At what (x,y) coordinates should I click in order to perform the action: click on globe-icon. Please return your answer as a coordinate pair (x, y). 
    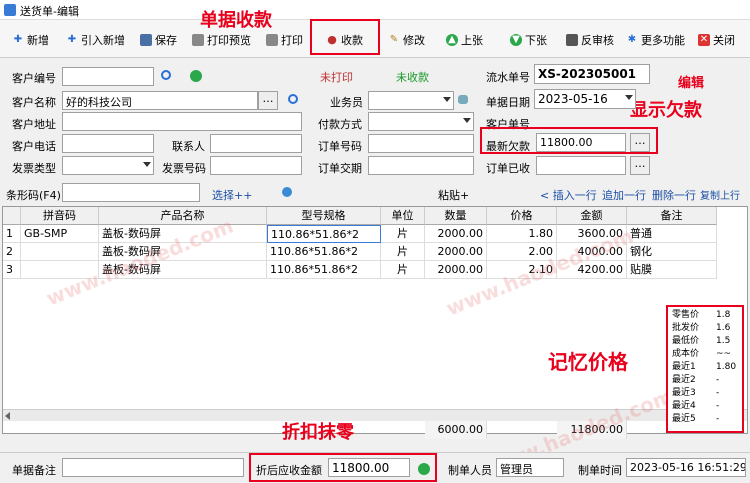
    Looking at the image, I should click on (287, 192).